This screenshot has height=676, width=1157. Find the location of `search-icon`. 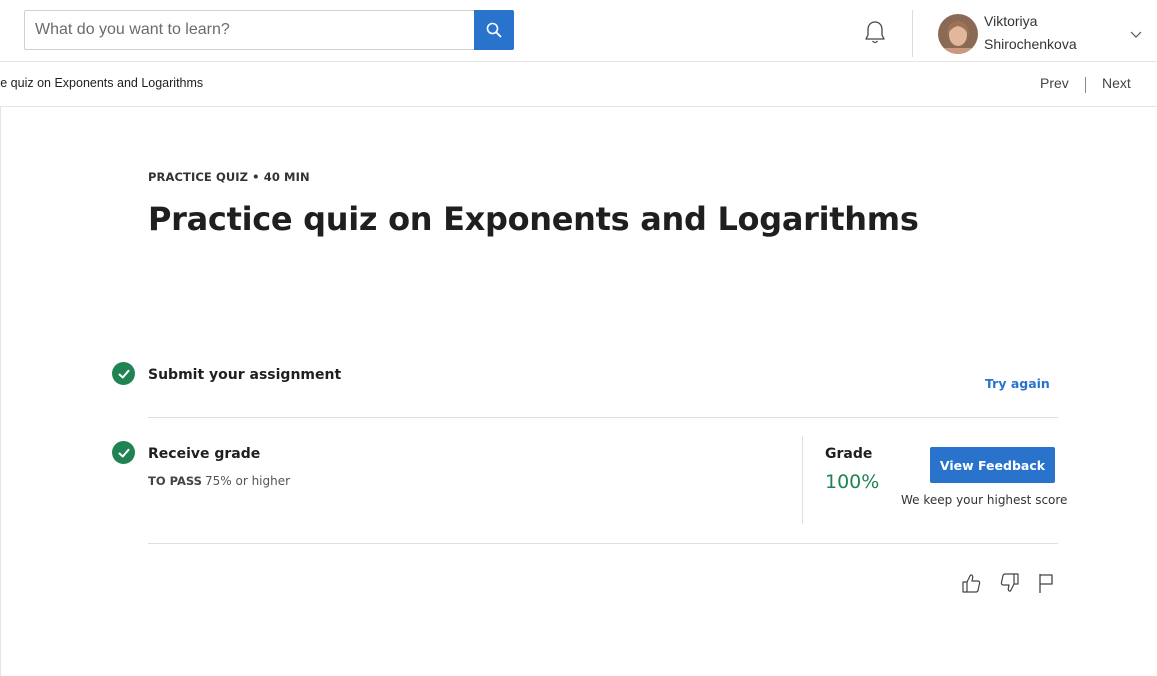

search-icon is located at coordinates (494, 30).